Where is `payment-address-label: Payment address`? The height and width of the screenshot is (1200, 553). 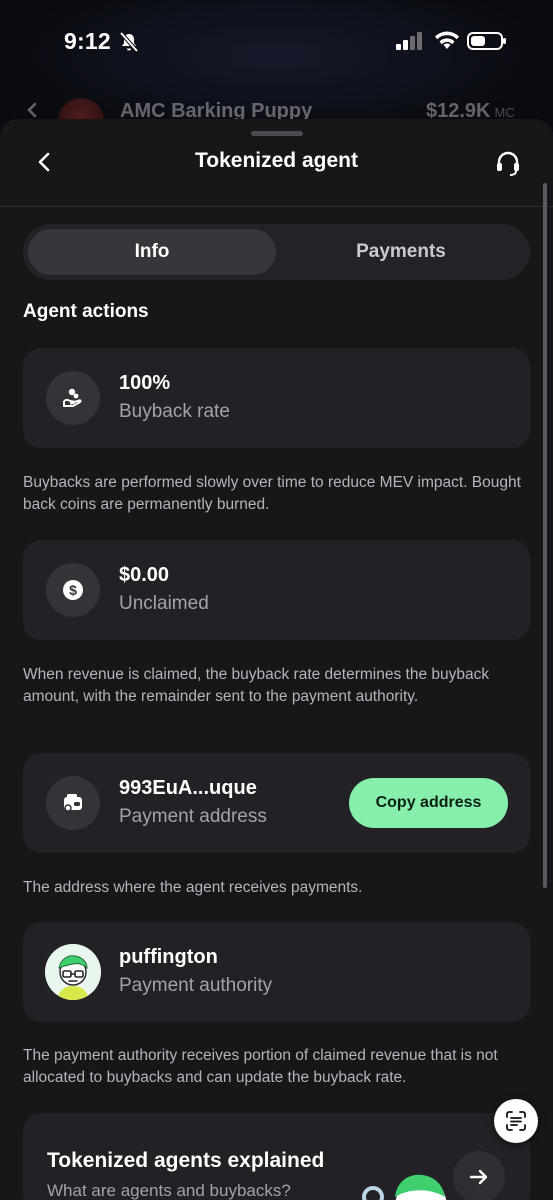
payment-address-label: Payment address is located at coordinates (193, 816).